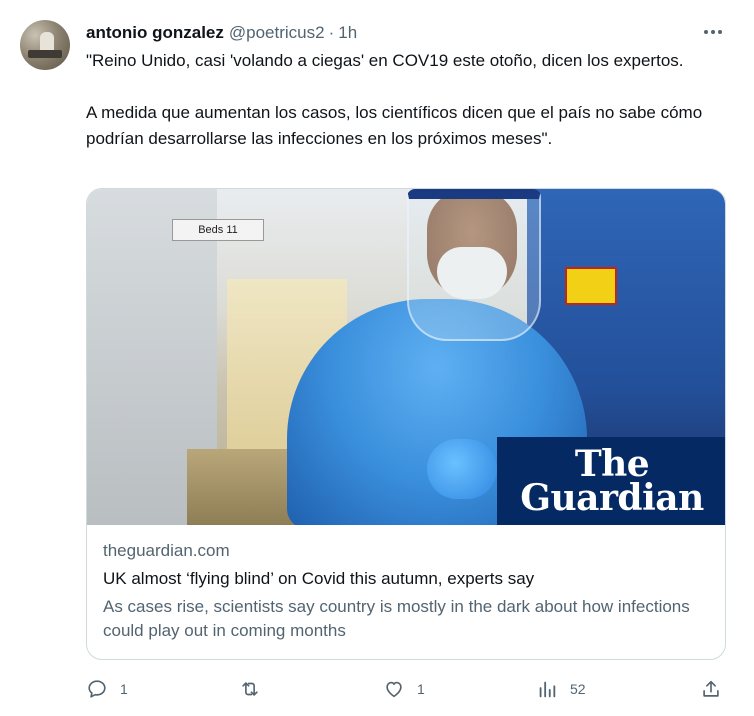  Describe the element at coordinates (394, 689) in the screenshot. I see `heart-icon` at that location.